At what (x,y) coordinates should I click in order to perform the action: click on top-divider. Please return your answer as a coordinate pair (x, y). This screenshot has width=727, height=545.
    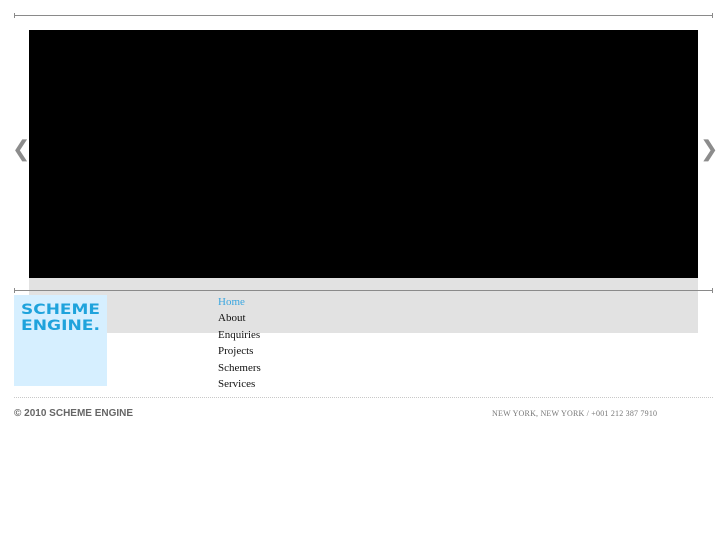
    Looking at the image, I should click on (363, 15).